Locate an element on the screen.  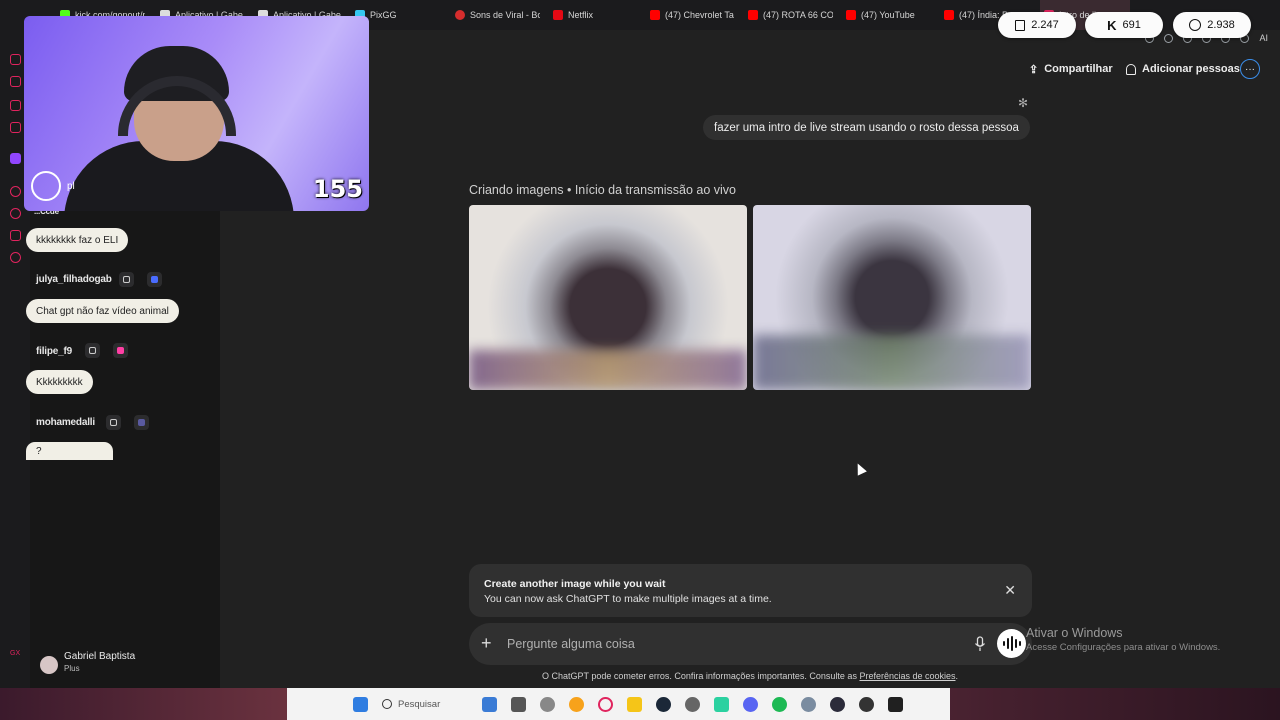
chat-message: Kkkkkkkkk is located at coordinates (59, 382).